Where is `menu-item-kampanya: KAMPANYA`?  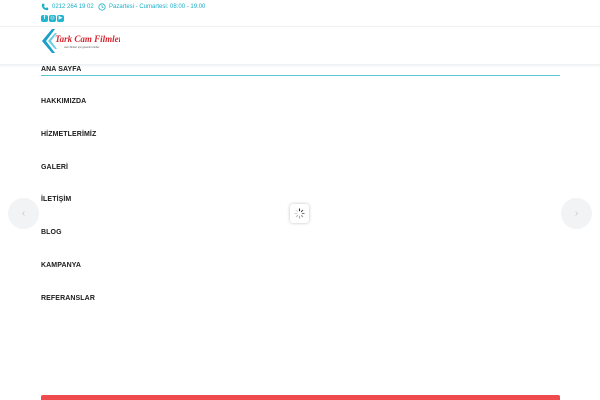
menu-item-kampanya: KAMPANYA is located at coordinates (61, 265).